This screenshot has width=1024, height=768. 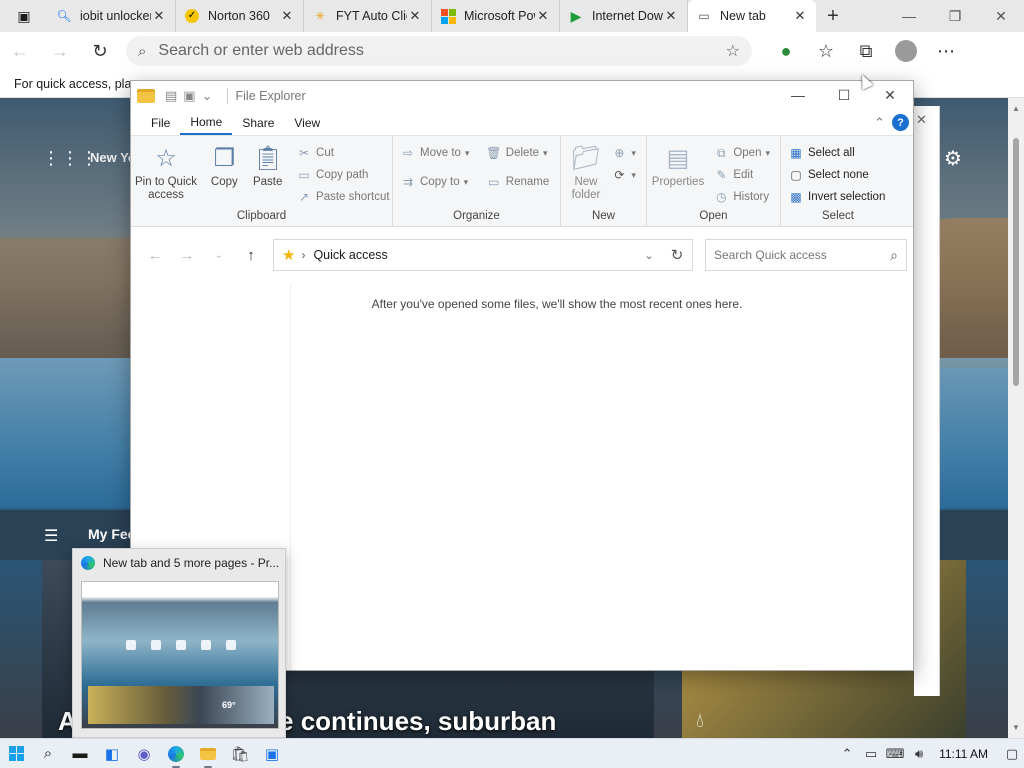 What do you see at coordinates (16, 753) in the screenshot?
I see `start-button` at bounding box center [16, 753].